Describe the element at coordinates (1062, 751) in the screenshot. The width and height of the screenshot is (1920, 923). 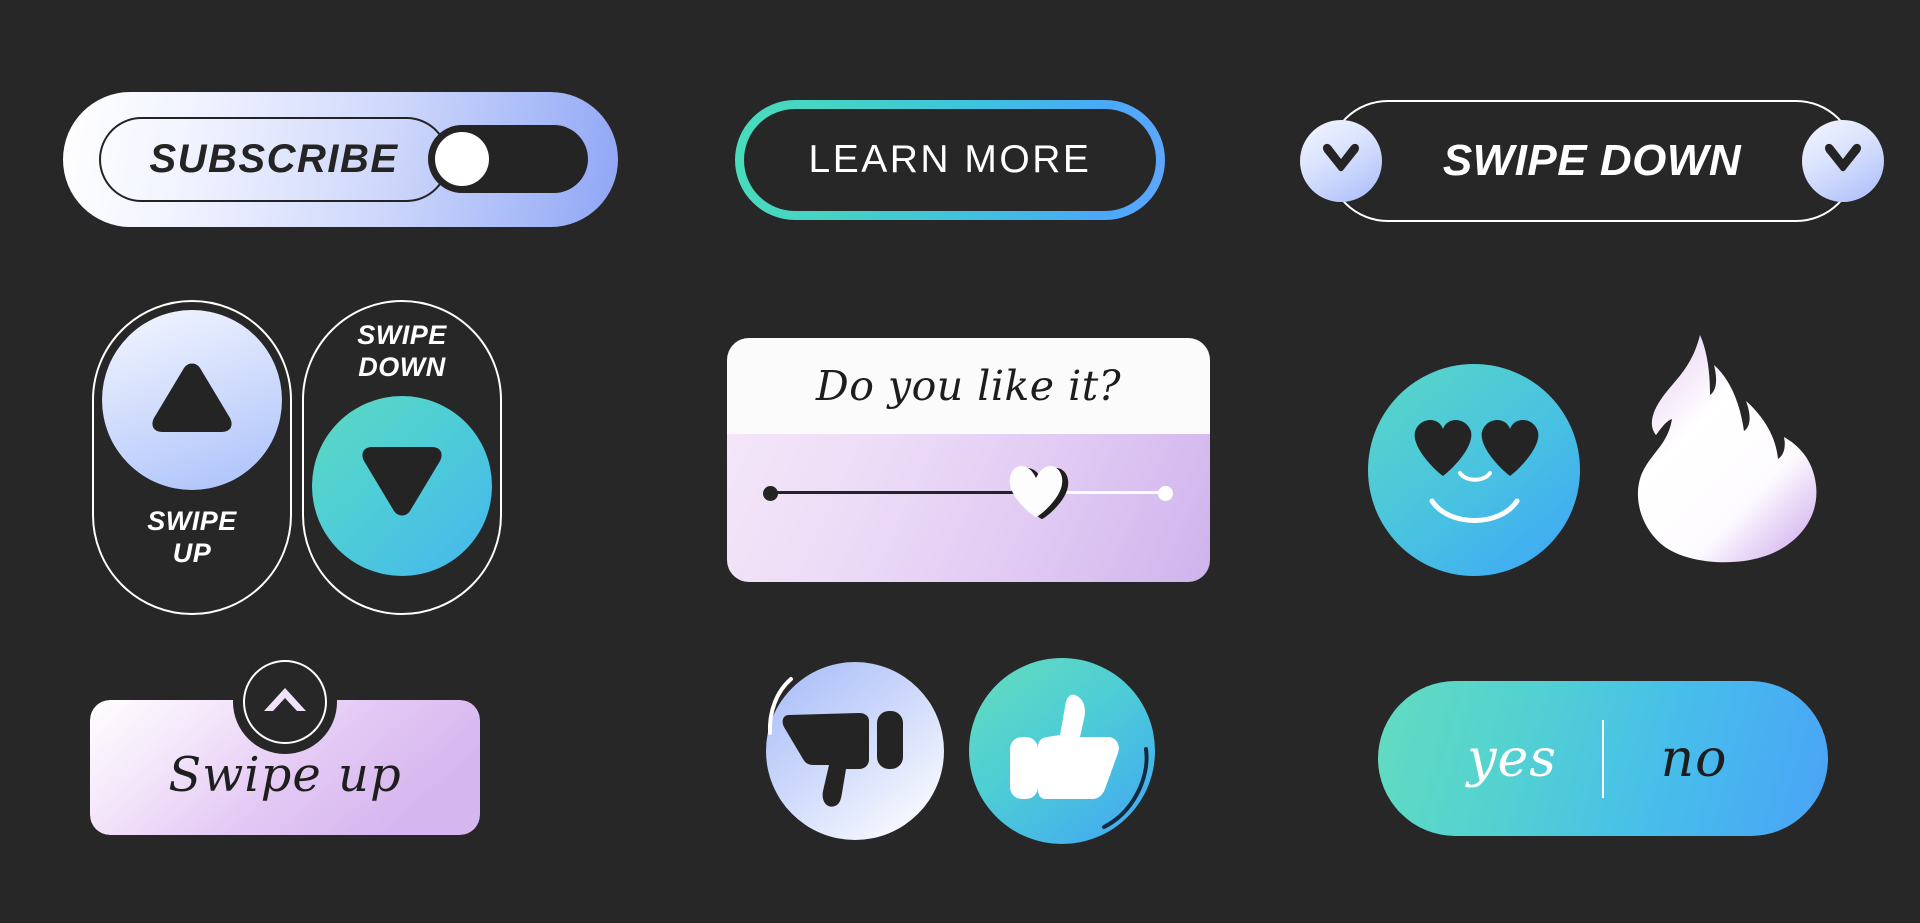
I see `thumbs-up-button` at that location.